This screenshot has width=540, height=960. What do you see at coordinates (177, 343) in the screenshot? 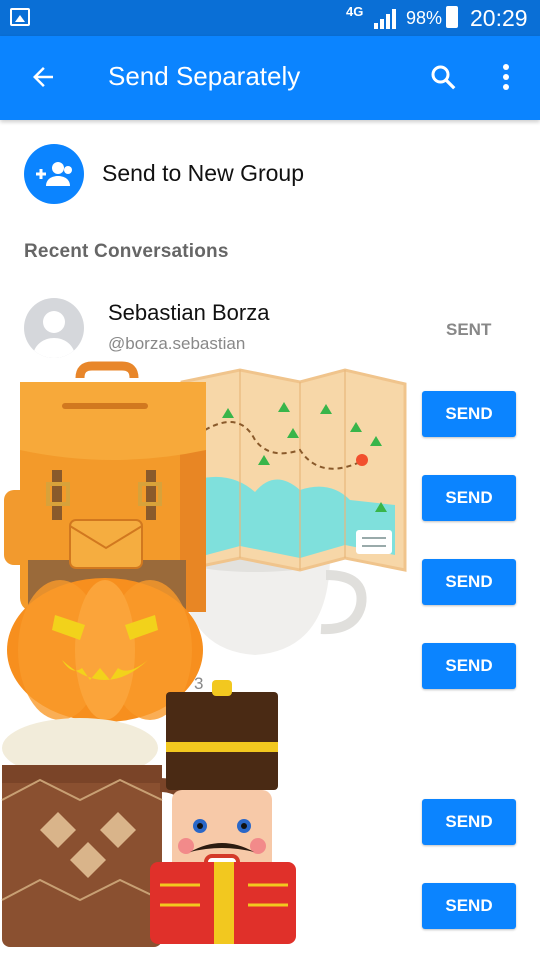
I see `contact-handle: @borza.sebastian` at bounding box center [177, 343].